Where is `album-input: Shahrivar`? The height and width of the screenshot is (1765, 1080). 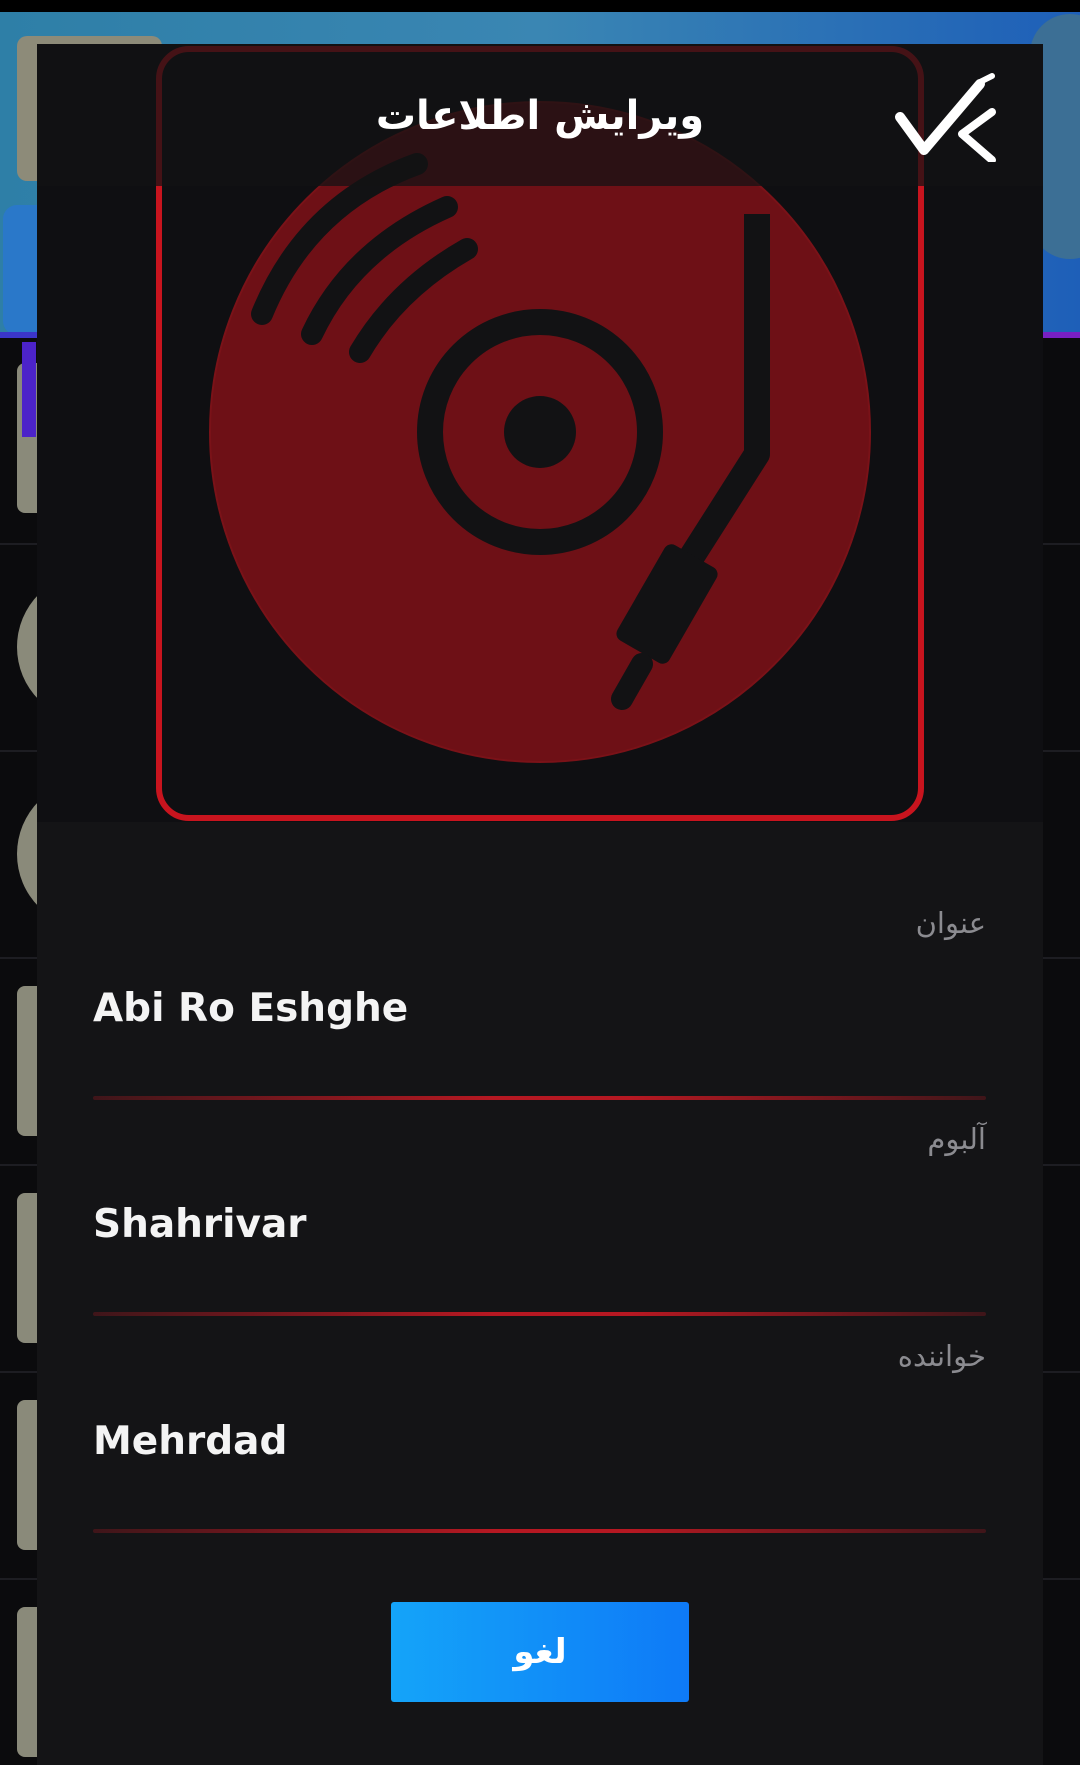
album-input: Shahrivar is located at coordinates (200, 1224).